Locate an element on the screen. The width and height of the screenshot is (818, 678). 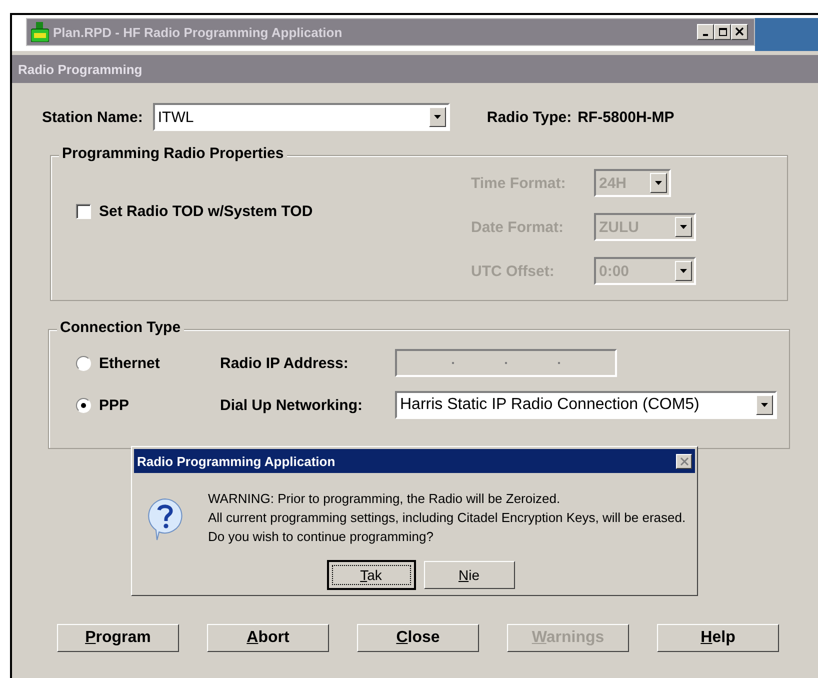
maximize-icon is located at coordinates (723, 32).